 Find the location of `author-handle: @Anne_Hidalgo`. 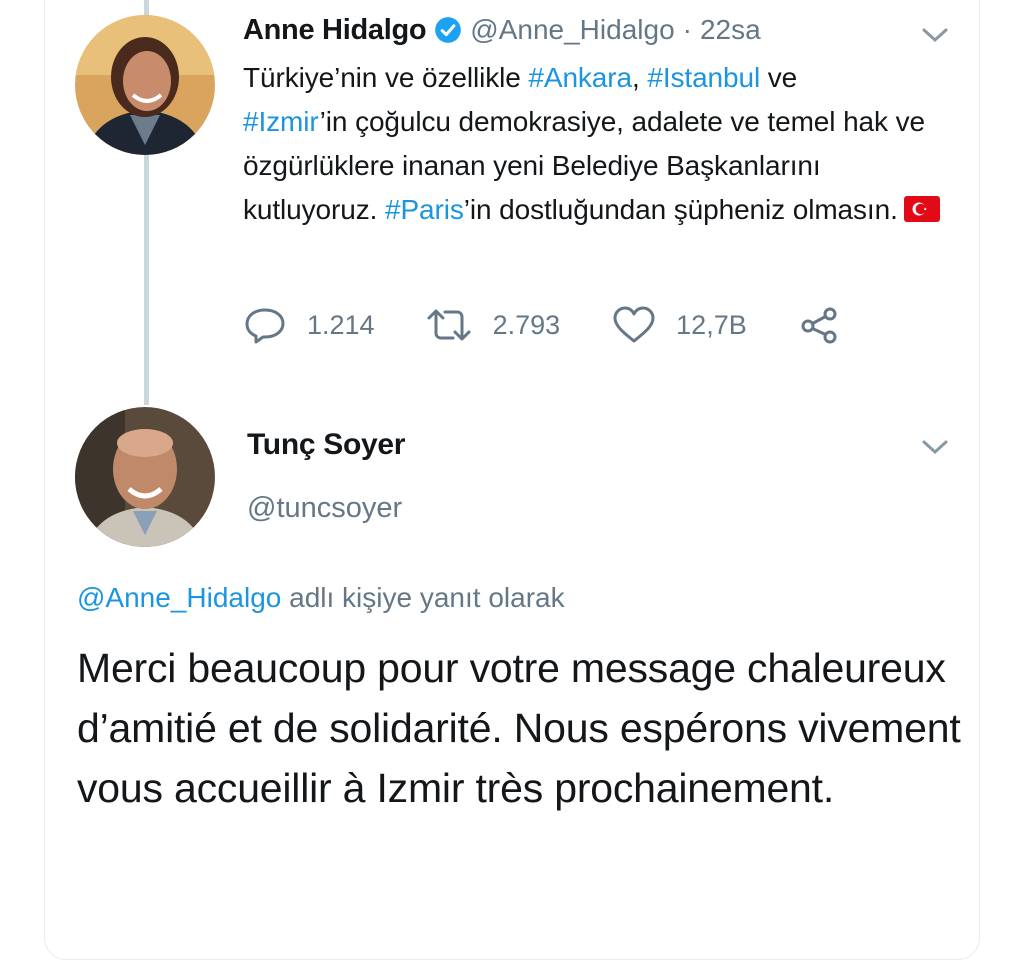

author-handle: @Anne_Hidalgo is located at coordinates (572, 30).